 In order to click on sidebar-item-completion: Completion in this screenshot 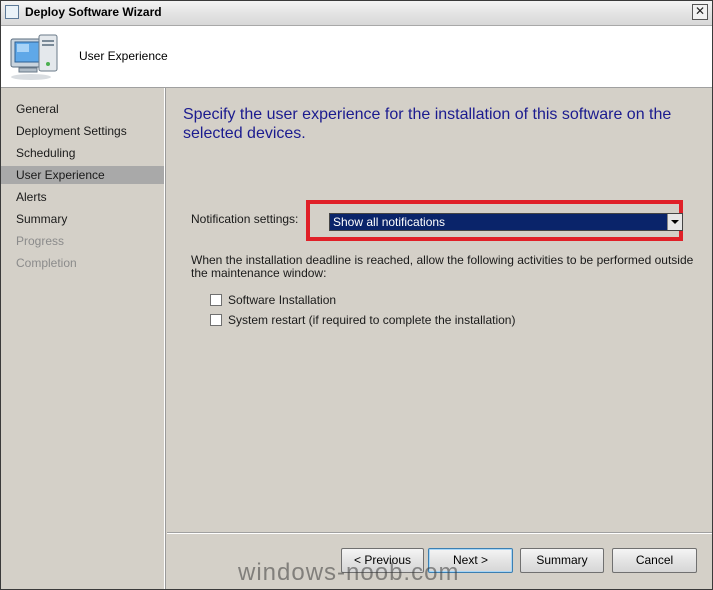, I will do `click(46, 263)`.